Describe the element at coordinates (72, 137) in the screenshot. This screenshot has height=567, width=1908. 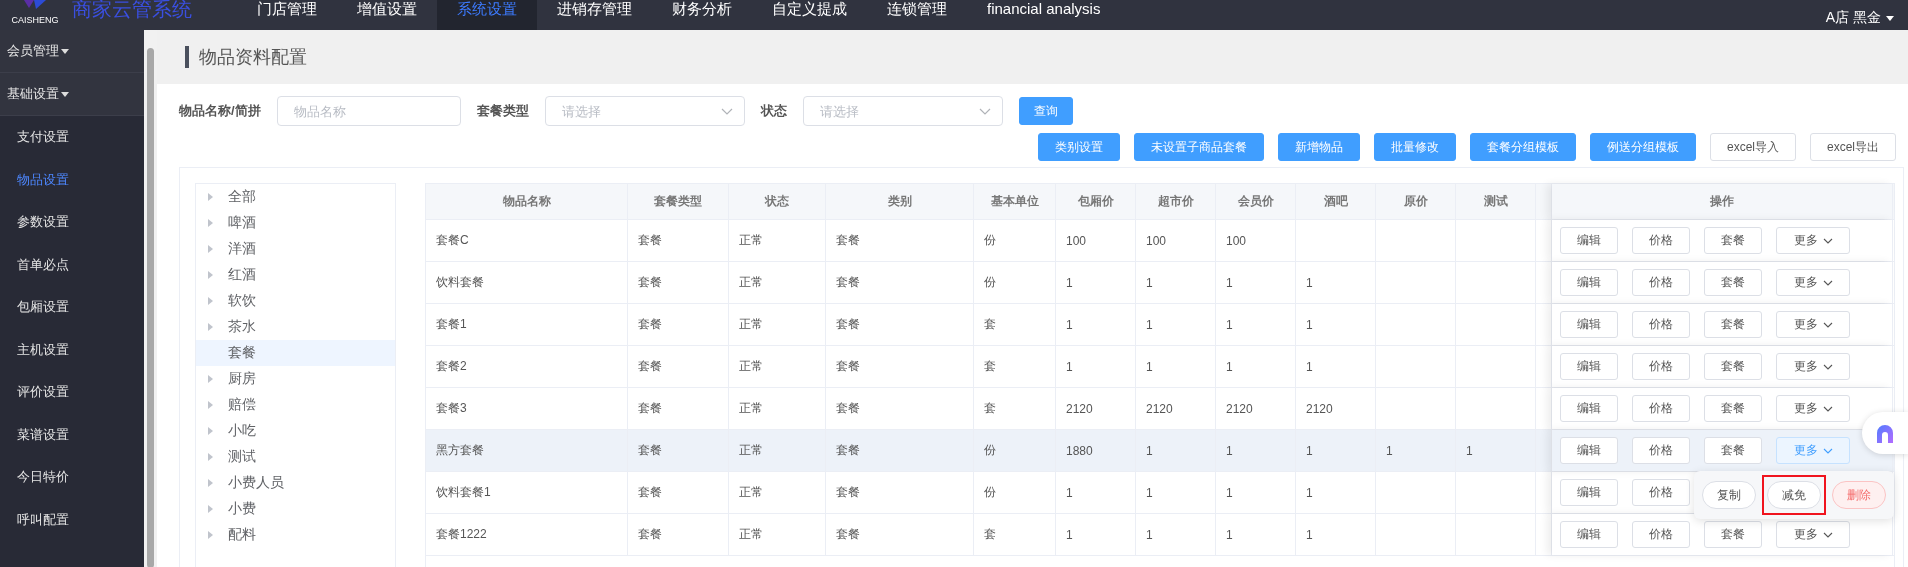
I see `sidebar-item: 支付设置` at that location.